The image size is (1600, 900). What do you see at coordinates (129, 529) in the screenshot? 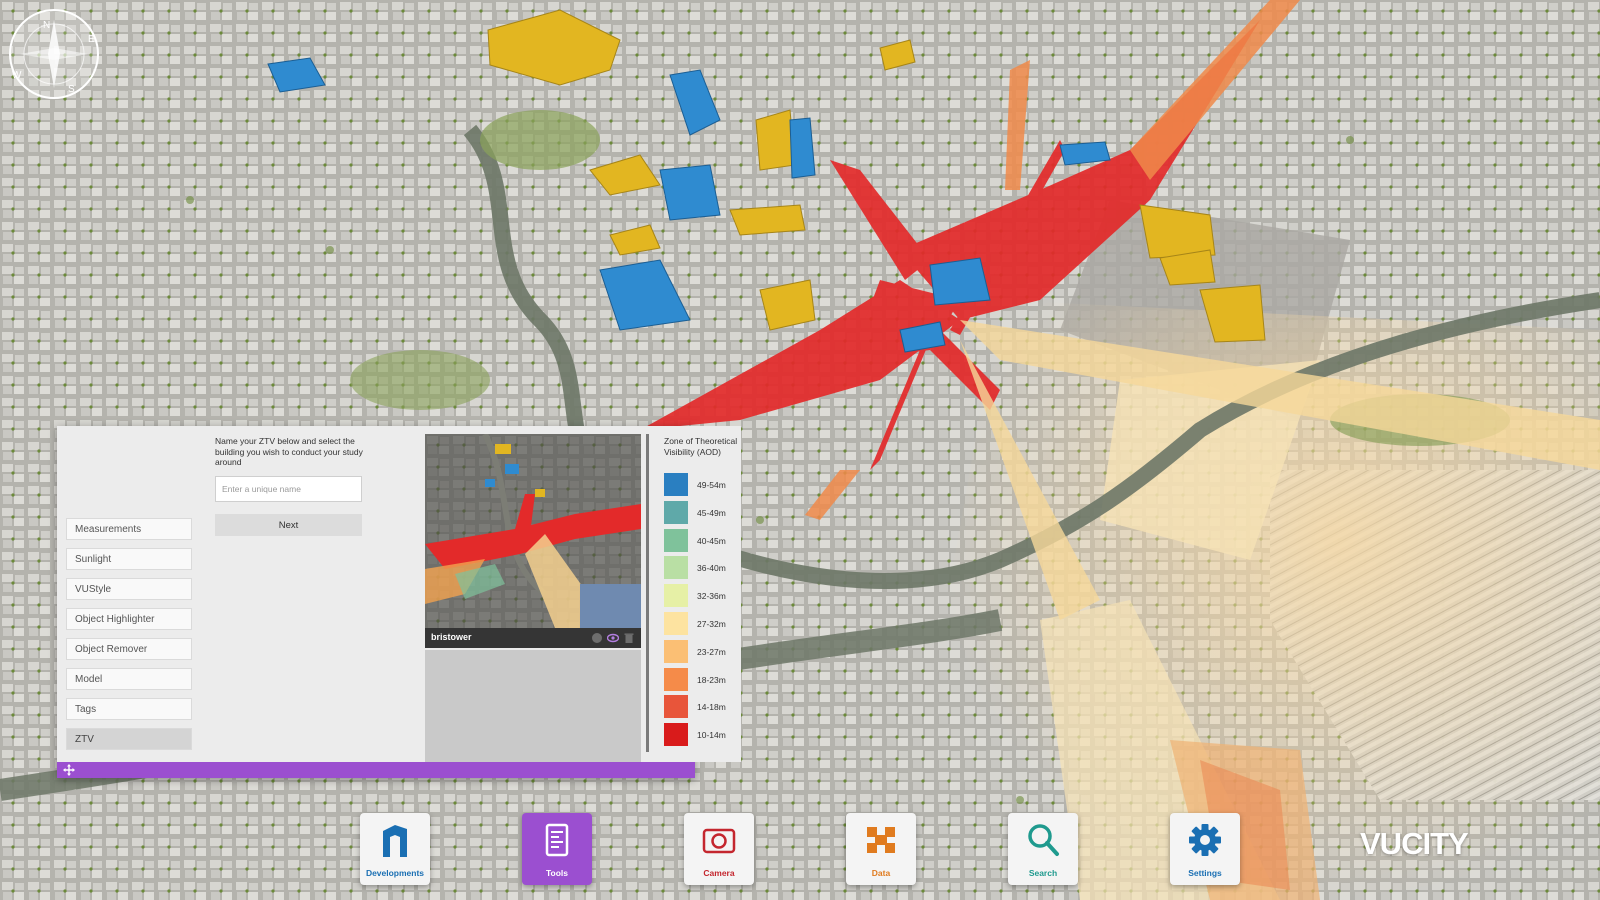
I see `menu-item-measurements: Measurements` at bounding box center [129, 529].